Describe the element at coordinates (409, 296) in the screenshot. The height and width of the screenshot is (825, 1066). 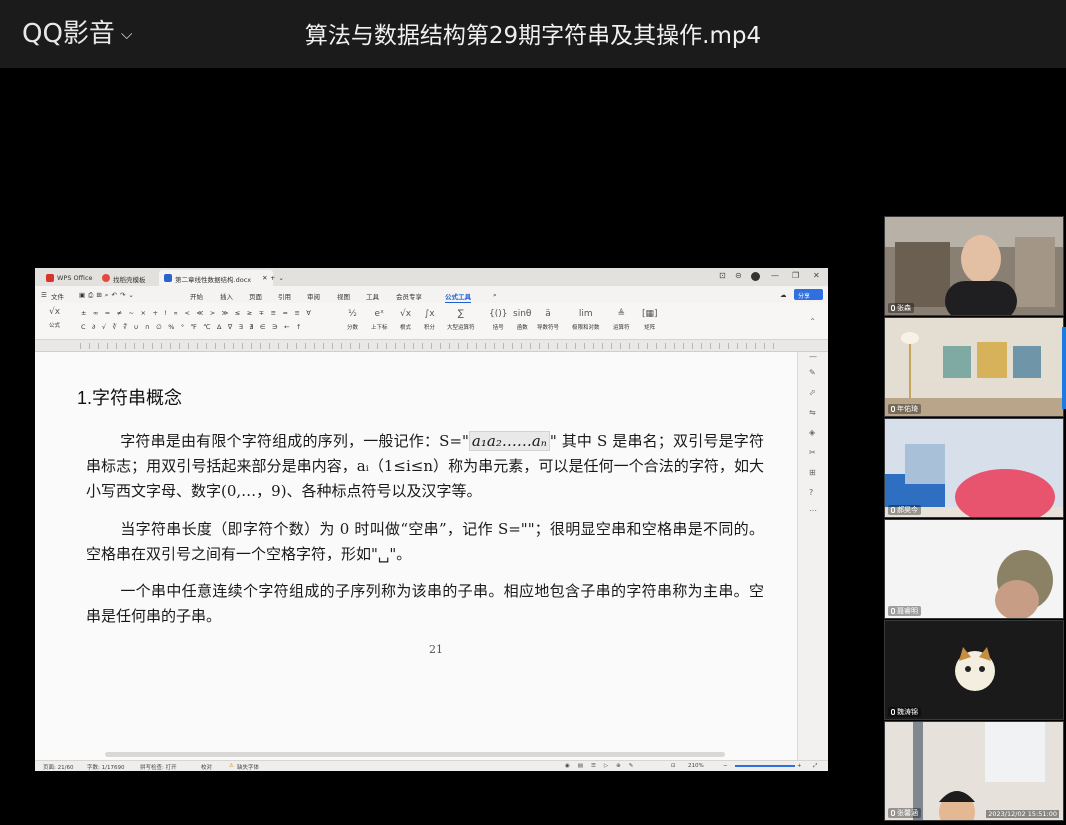
I see `menu-member: 会员专享` at that location.